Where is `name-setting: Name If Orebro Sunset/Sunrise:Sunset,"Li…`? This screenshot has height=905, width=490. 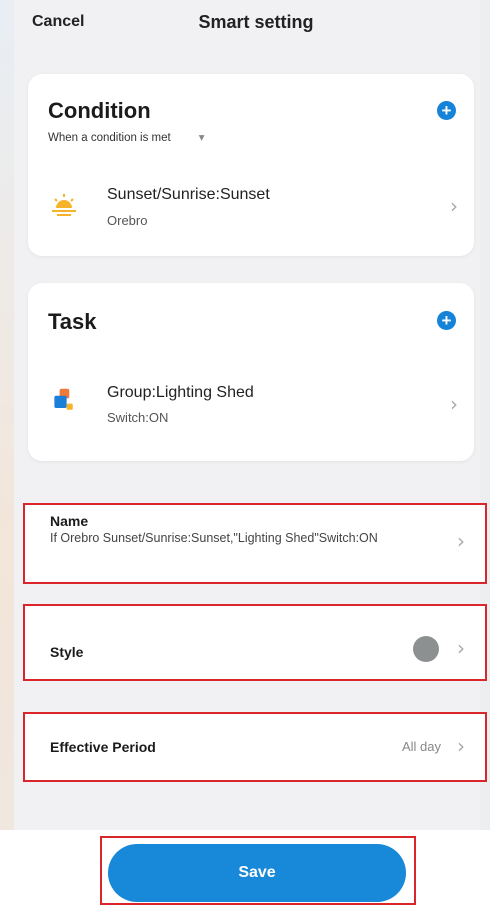 name-setting: Name If Orebro Sunset/Sunrise:Sunset,"Li… is located at coordinates (255, 543).